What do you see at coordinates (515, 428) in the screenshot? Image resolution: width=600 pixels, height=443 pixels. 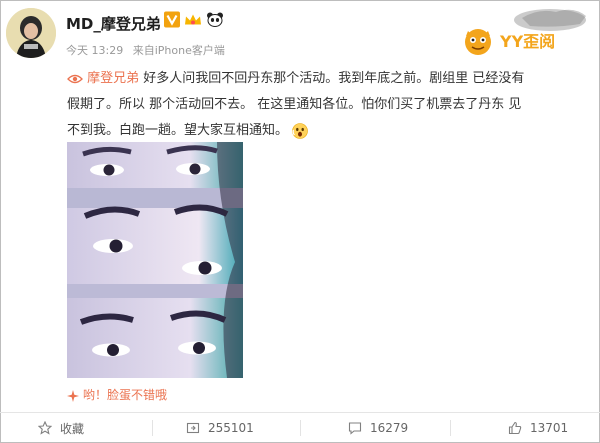 I see `thumbs-up-icon` at bounding box center [515, 428].